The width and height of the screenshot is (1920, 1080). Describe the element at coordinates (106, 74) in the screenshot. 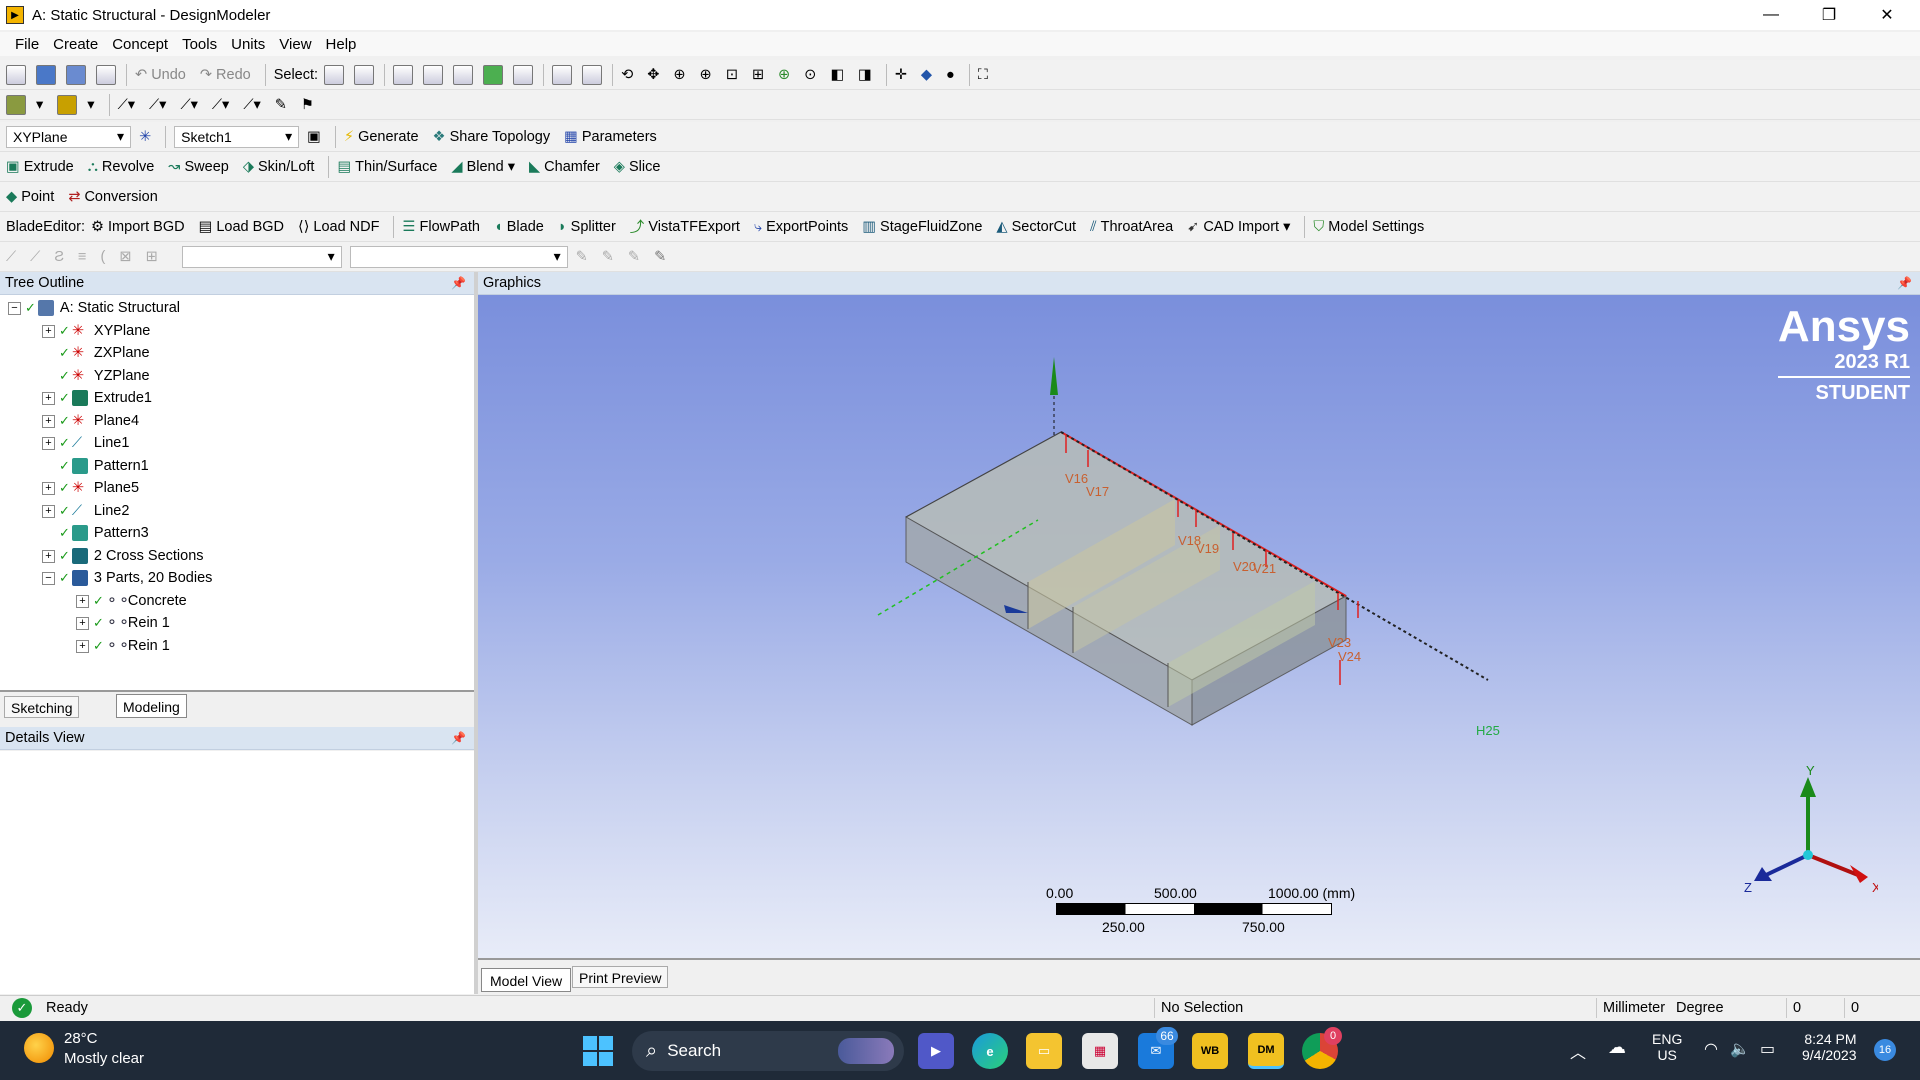

I see `screenshot-icon` at that location.